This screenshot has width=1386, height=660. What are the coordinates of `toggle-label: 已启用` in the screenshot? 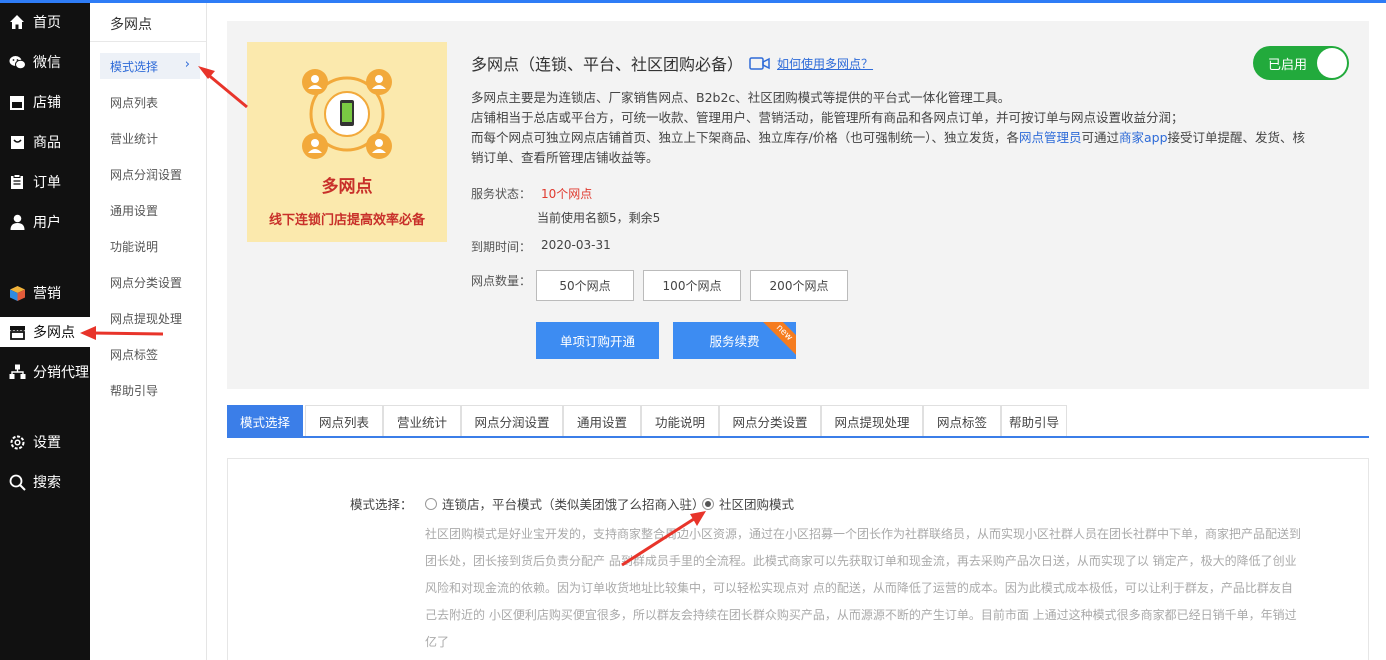 It's located at (1288, 65).